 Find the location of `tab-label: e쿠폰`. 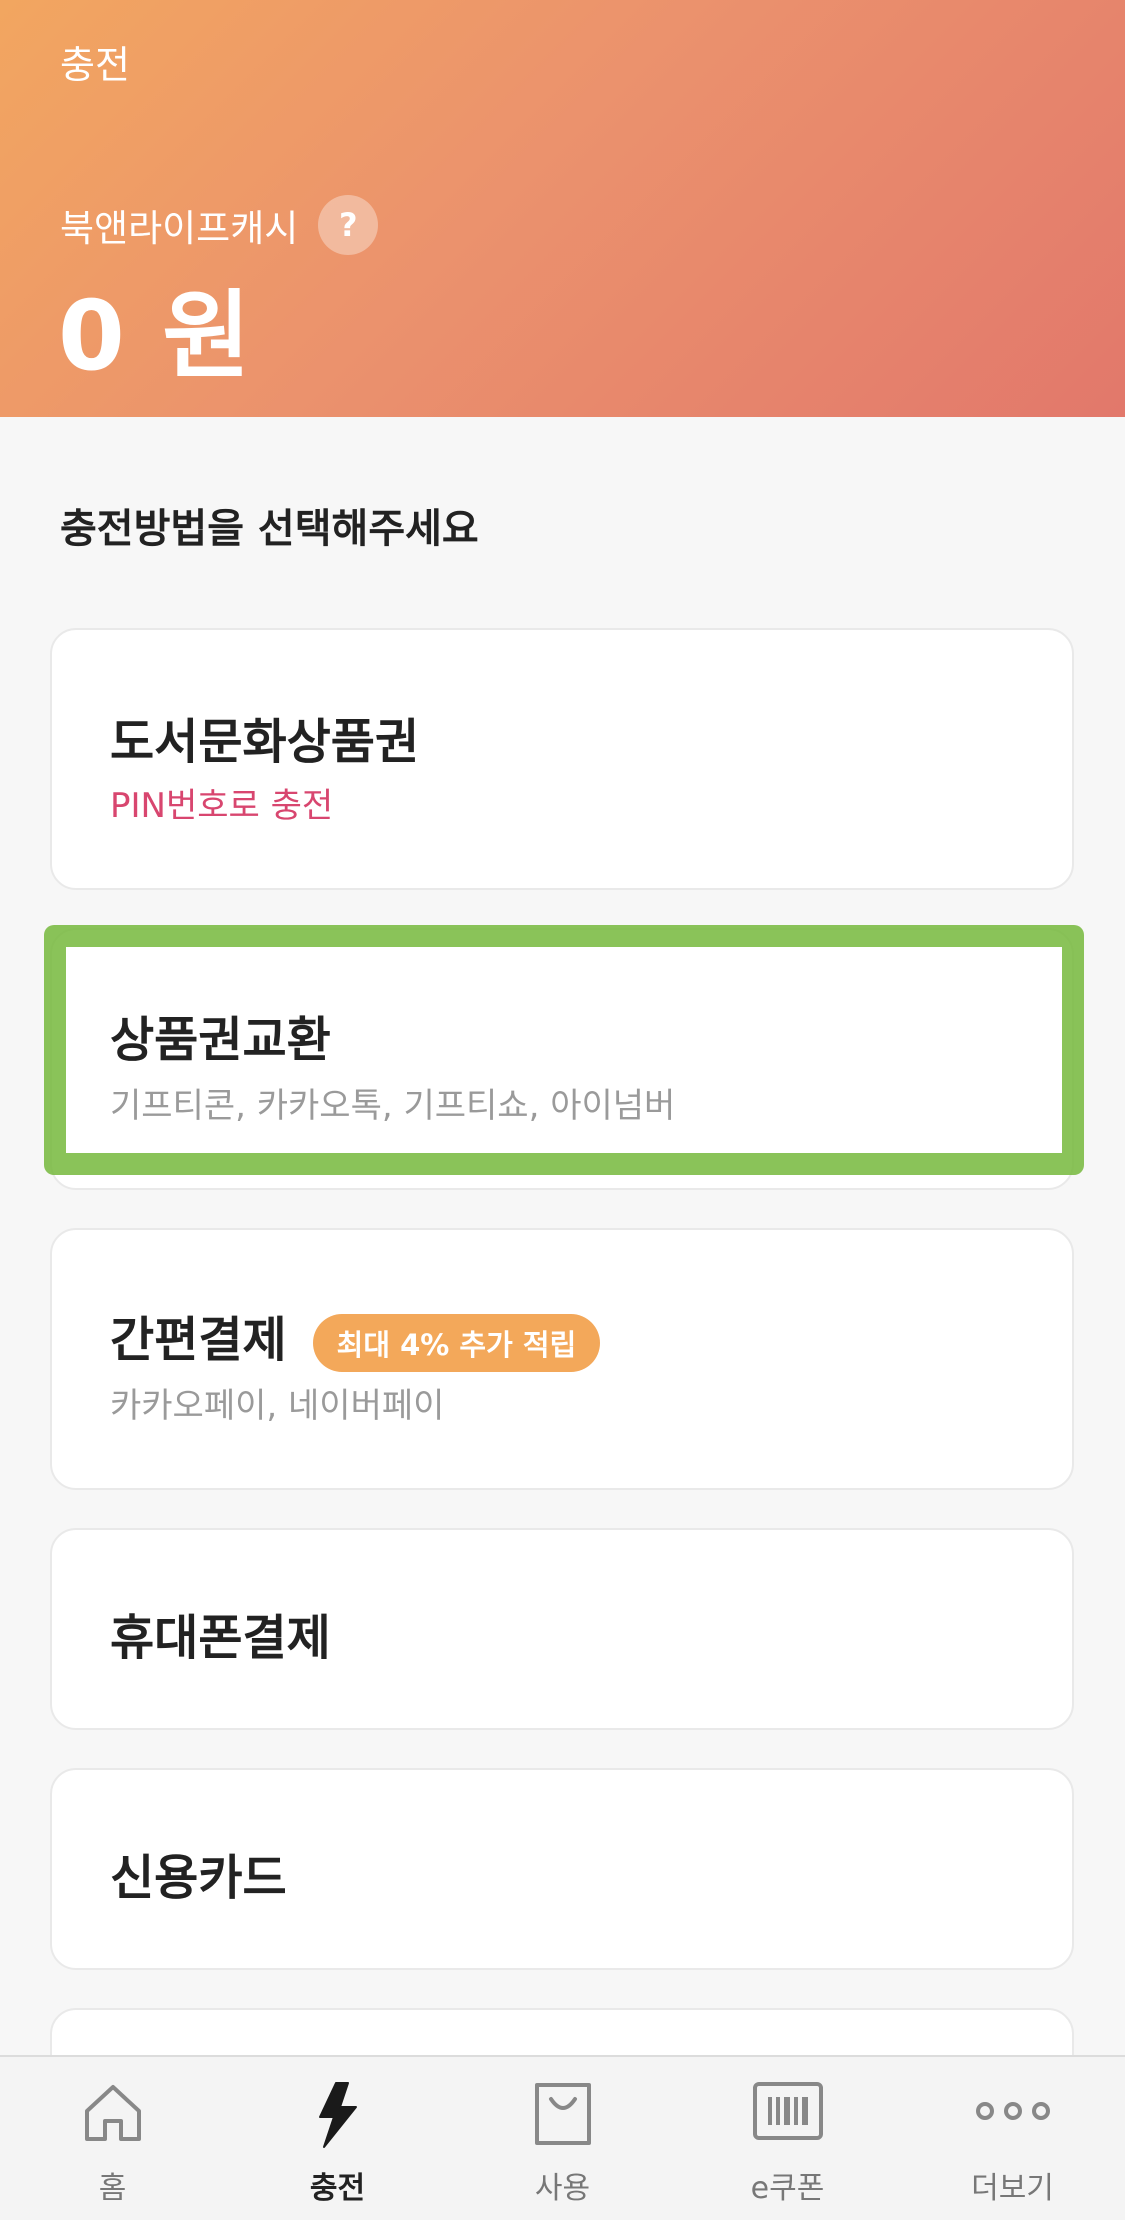

tab-label: e쿠폰 is located at coordinates (787, 2188).